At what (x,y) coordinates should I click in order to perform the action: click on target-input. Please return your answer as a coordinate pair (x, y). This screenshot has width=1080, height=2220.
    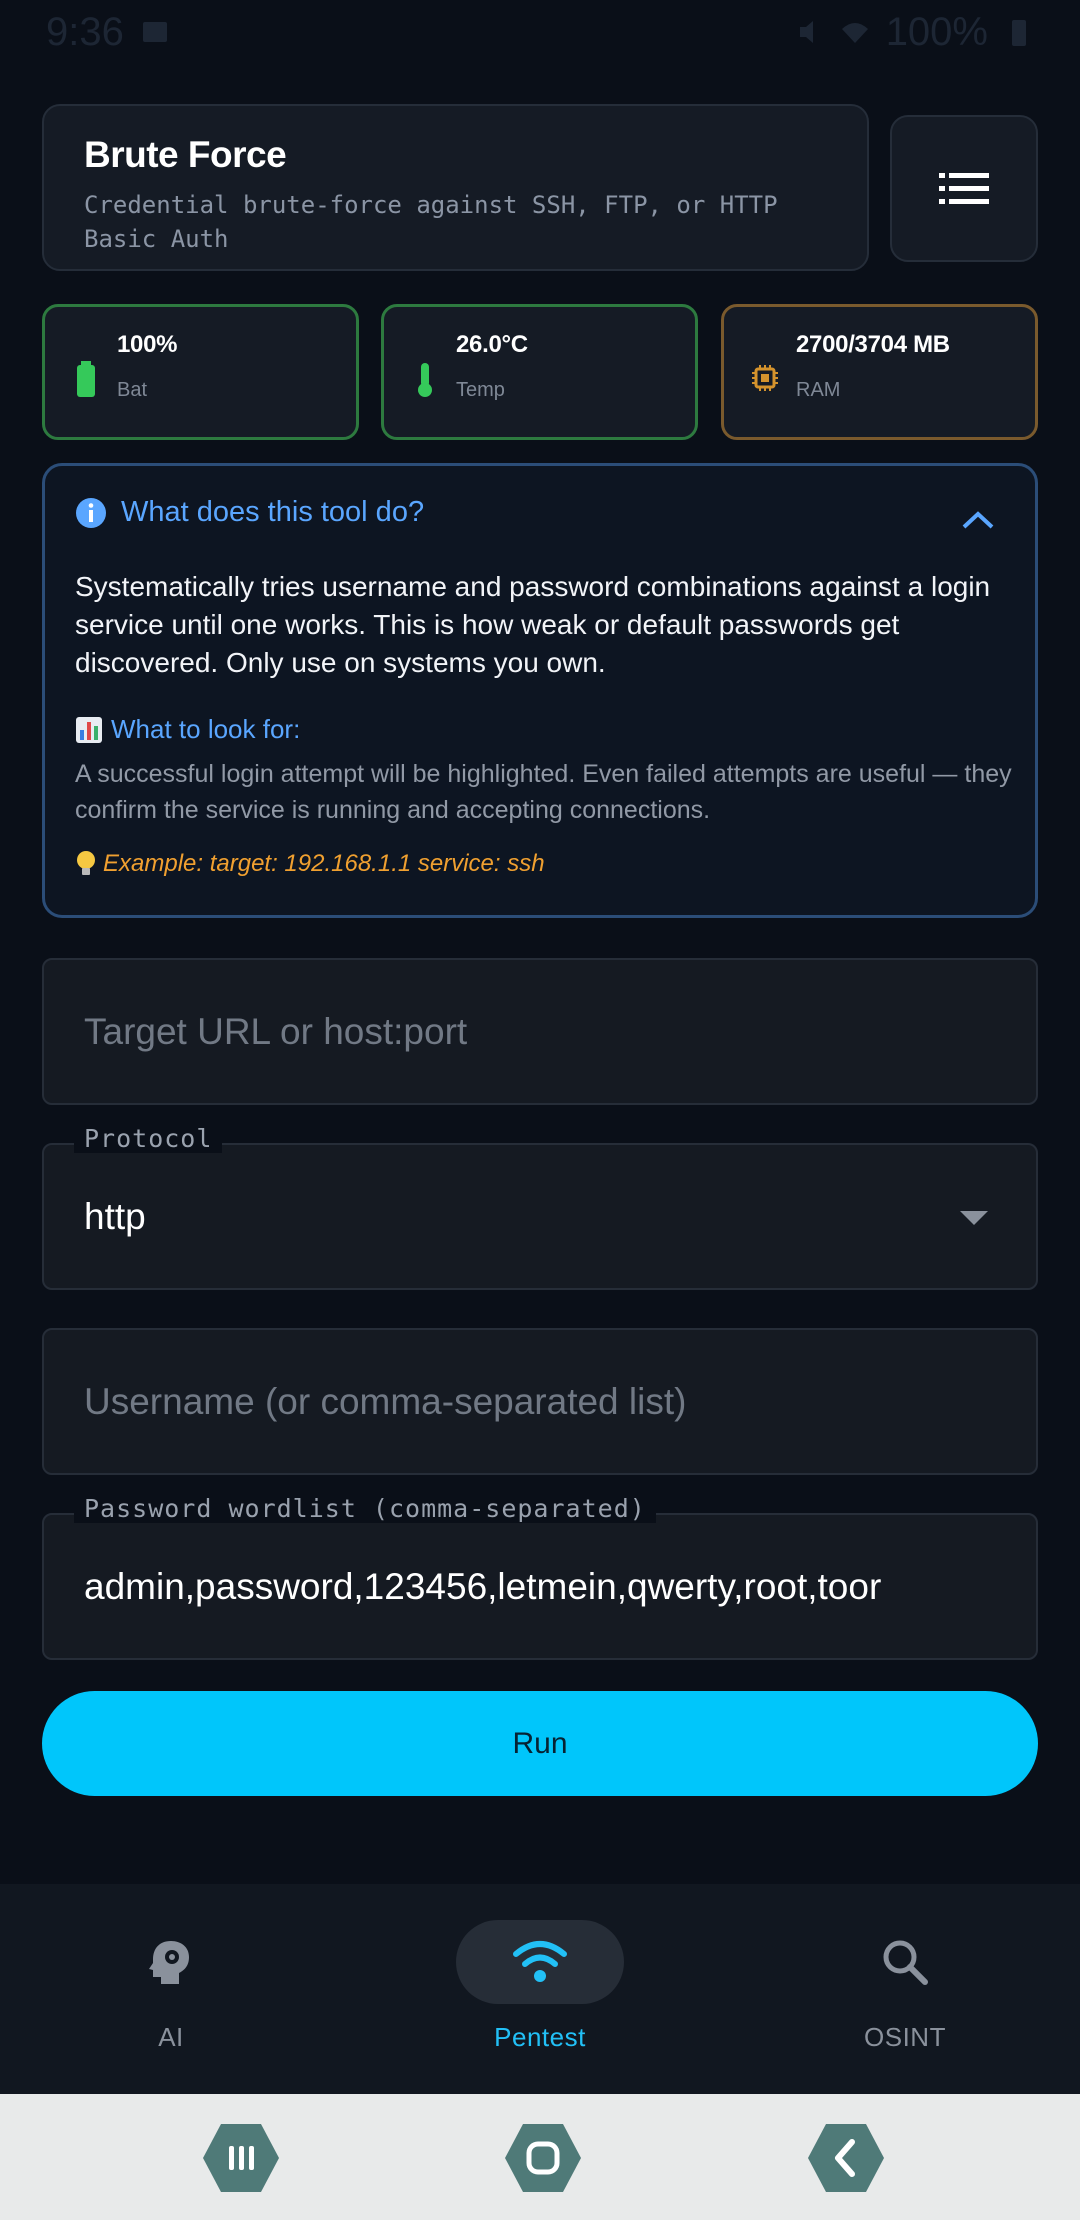
    Looking at the image, I should click on (540, 1031).